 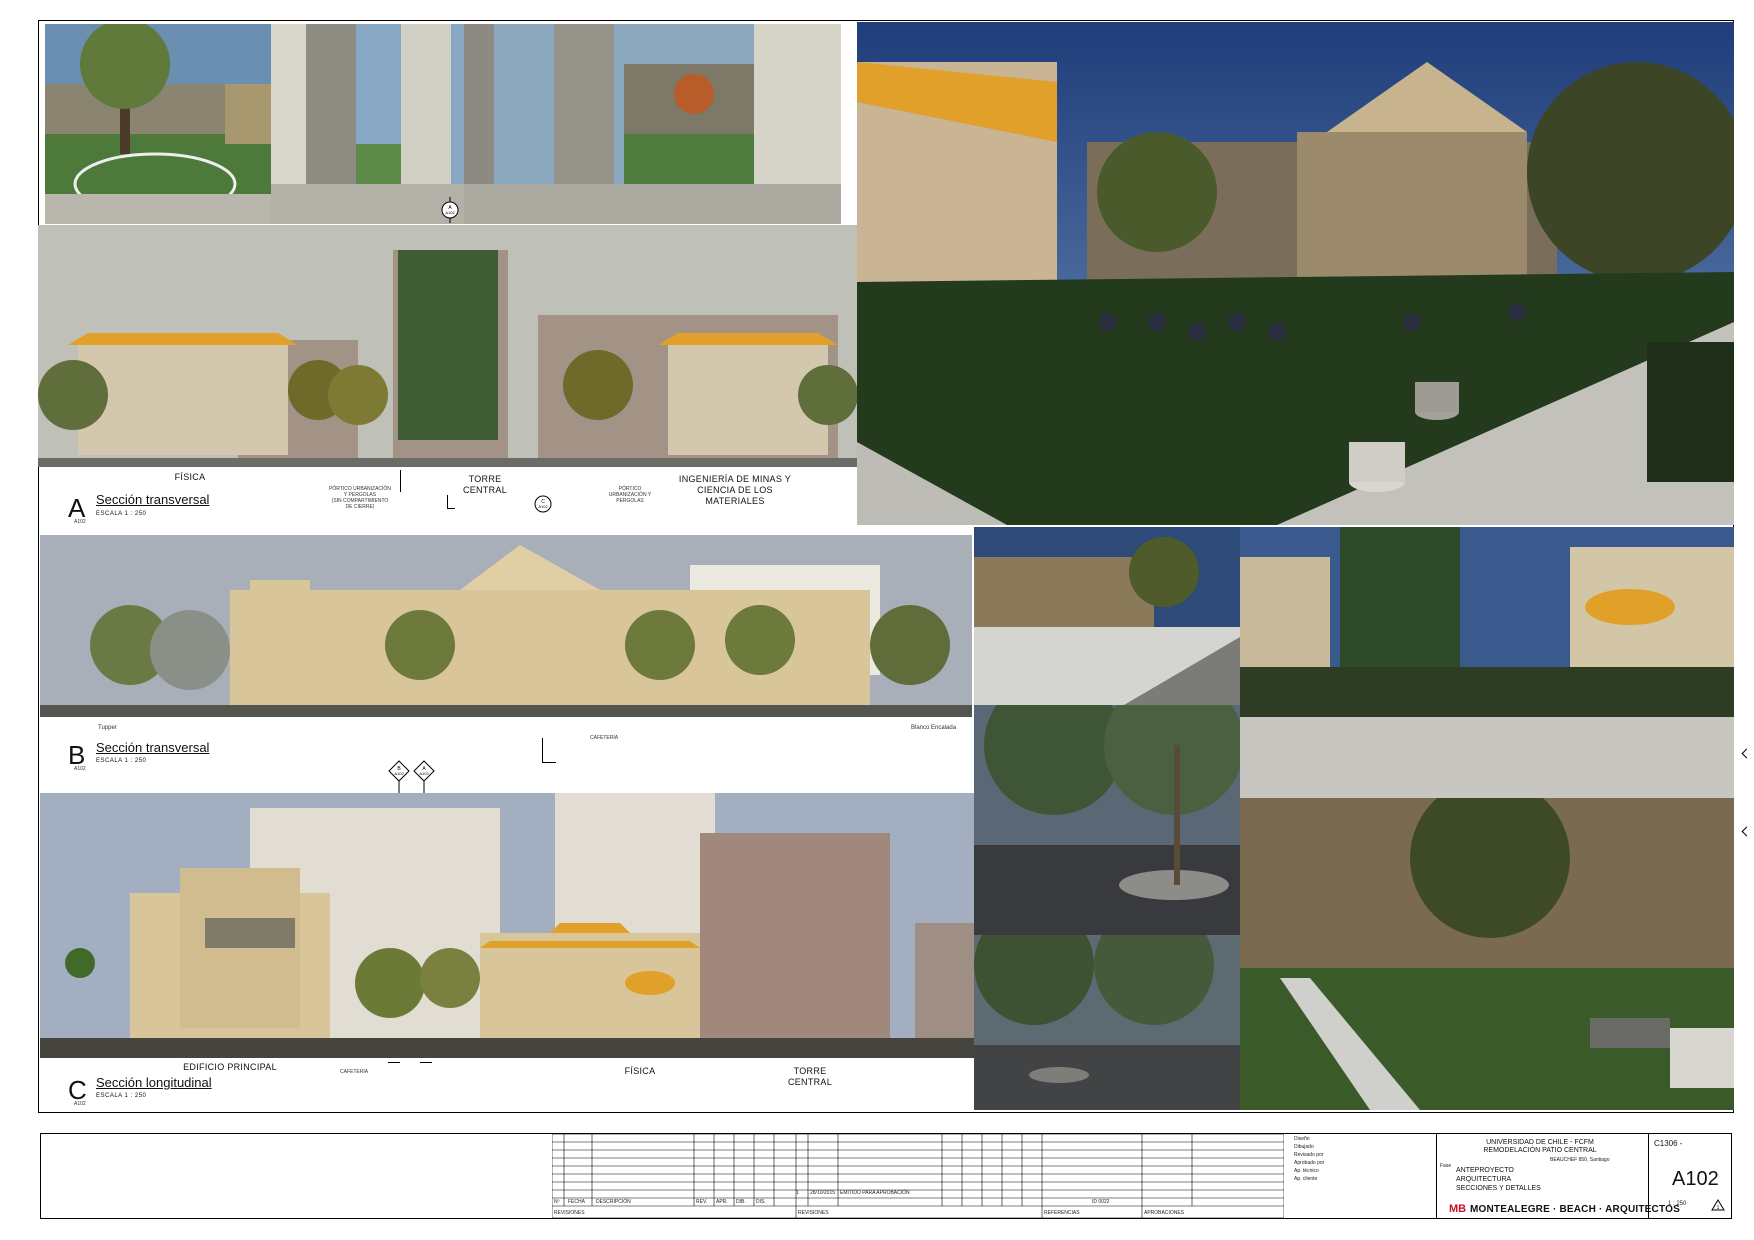 What do you see at coordinates (813, 1213) in the screenshot?
I see `tb-revisiones-2: REVISIONES` at bounding box center [813, 1213].